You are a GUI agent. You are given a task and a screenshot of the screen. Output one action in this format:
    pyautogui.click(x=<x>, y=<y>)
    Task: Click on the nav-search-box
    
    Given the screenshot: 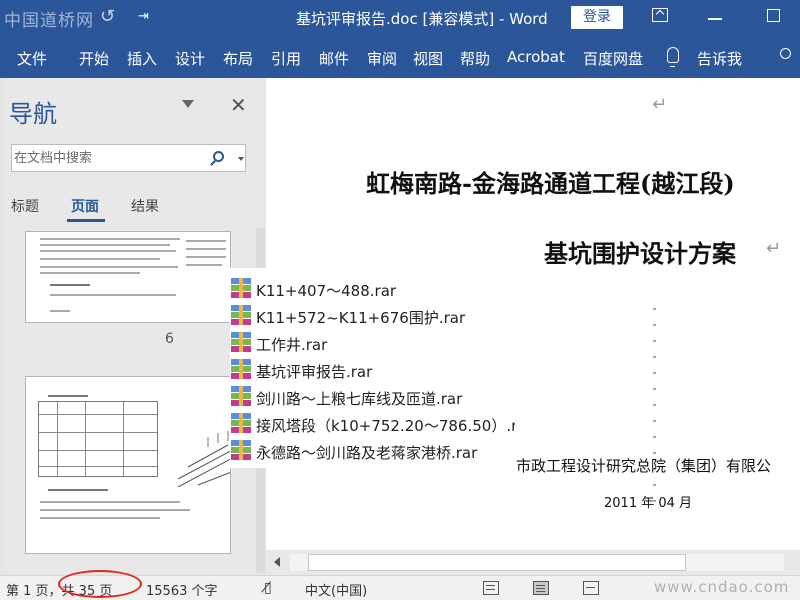 What is the action you would take?
    pyautogui.click(x=128, y=158)
    